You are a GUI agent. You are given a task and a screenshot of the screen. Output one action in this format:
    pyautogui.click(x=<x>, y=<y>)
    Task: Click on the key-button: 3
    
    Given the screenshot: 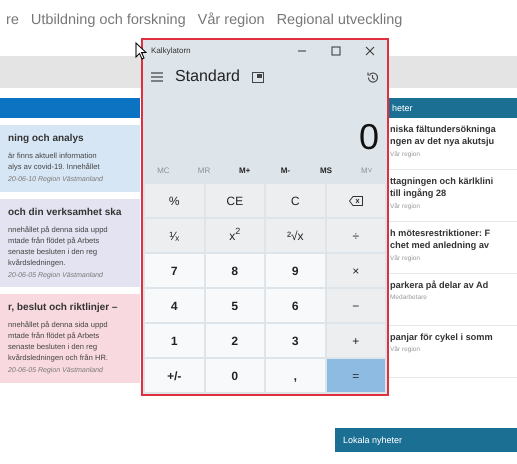 What is the action you would take?
    pyautogui.click(x=295, y=340)
    